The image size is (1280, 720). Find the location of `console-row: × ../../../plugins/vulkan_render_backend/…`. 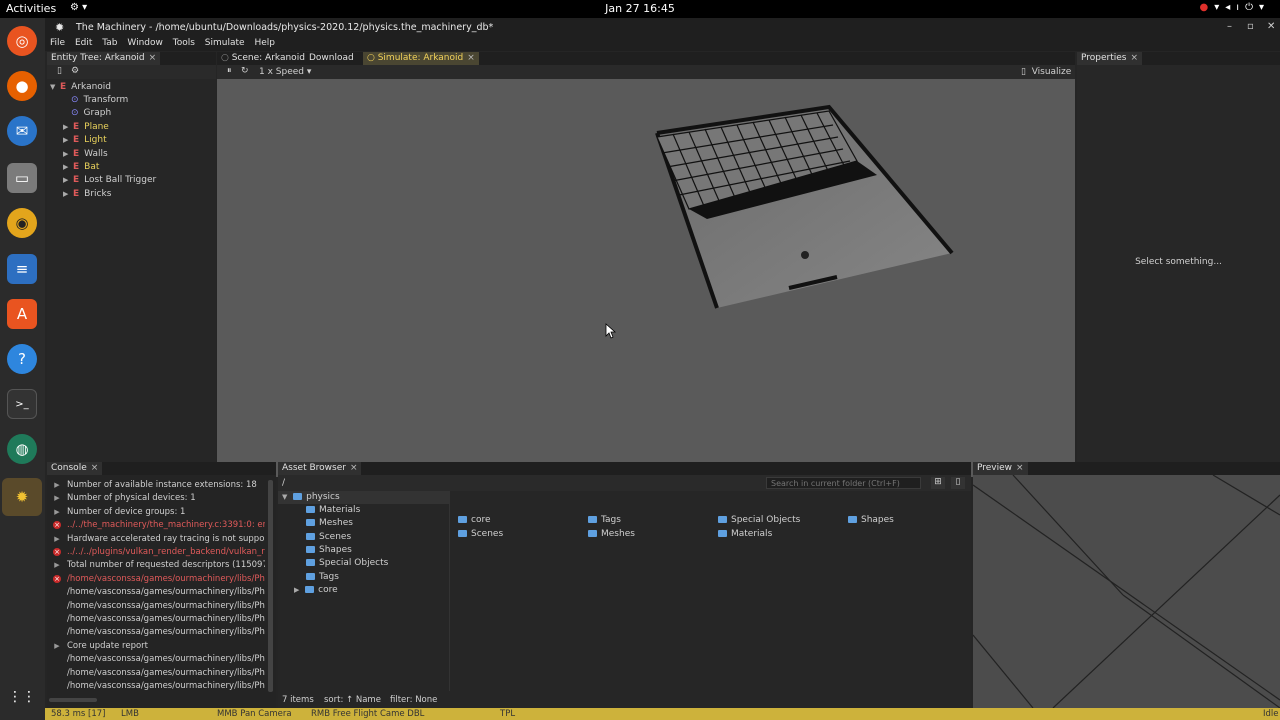

console-row: × ../../../plugins/vulkan_render_backend/… is located at coordinates (156, 553).